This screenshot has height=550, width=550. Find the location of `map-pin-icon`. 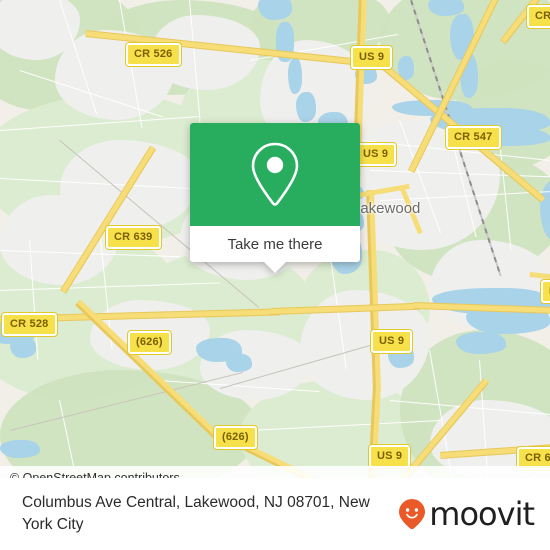

map-pin-icon is located at coordinates (275, 175).